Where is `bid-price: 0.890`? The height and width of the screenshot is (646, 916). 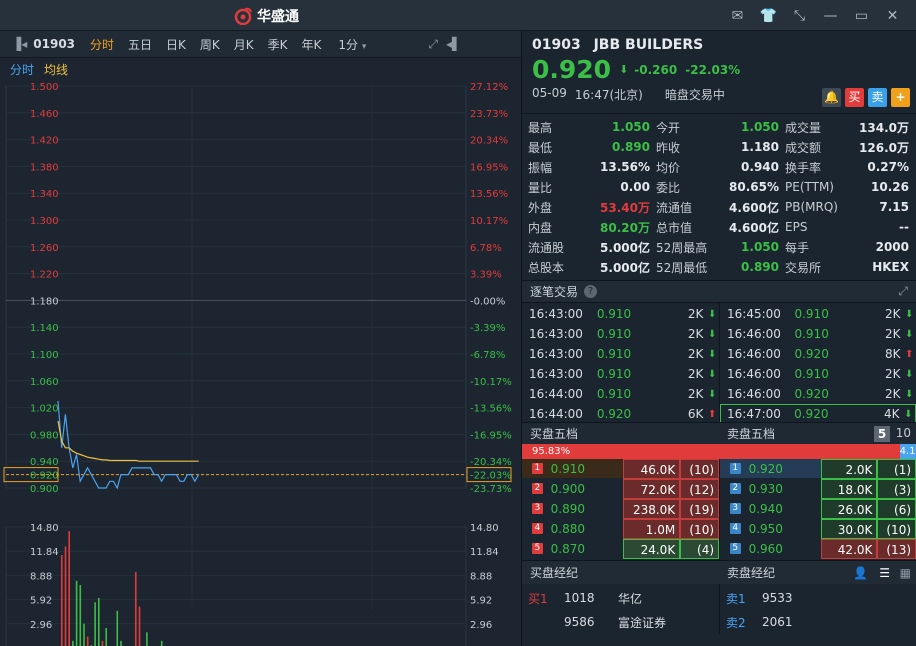
bid-price: 0.890 is located at coordinates (567, 508).